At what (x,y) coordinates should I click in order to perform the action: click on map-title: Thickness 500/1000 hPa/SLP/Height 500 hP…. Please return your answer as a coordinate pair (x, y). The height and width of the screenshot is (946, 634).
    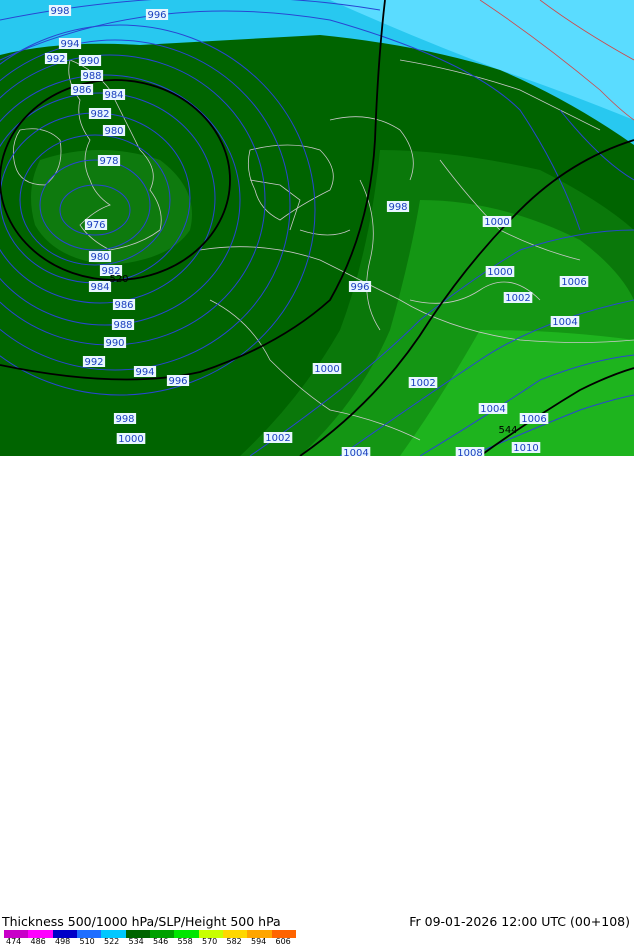
    Looking at the image, I should click on (141, 921).